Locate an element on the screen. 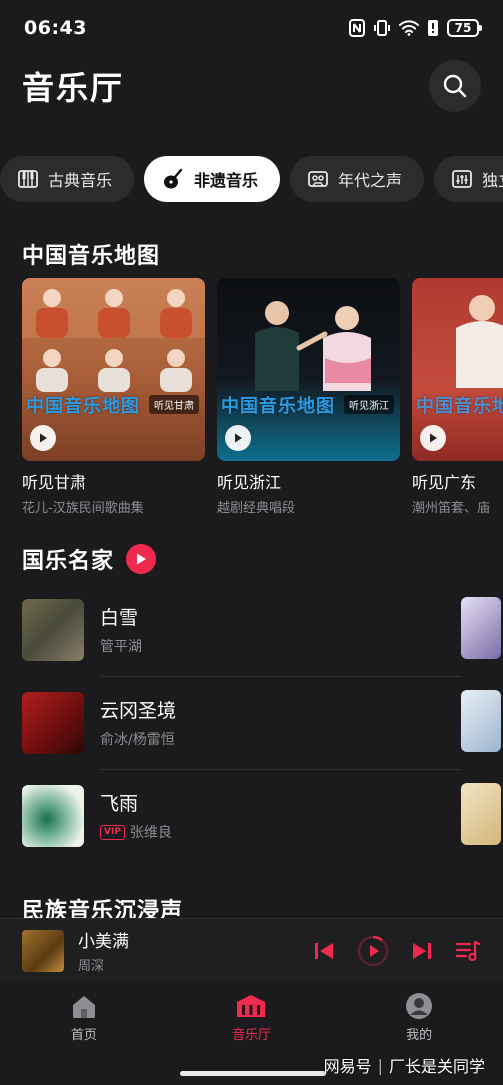 This screenshot has width=503, height=1085. song-row: 飞雨 VIP 张维良 is located at coordinates (262, 815).